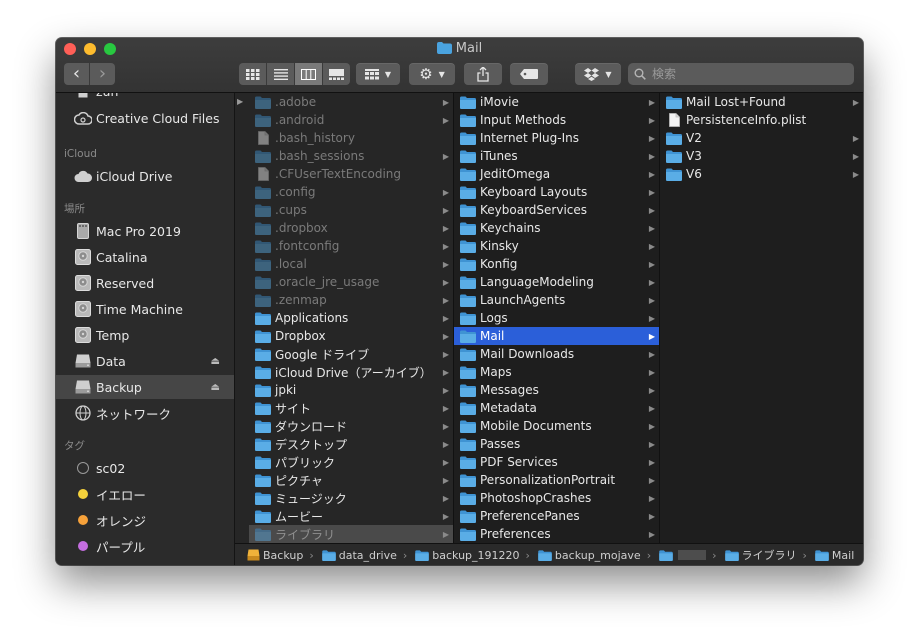 The image size is (919, 640). What do you see at coordinates (145, 309) in the screenshot?
I see `sidebar-item: Time Machine` at bounding box center [145, 309].